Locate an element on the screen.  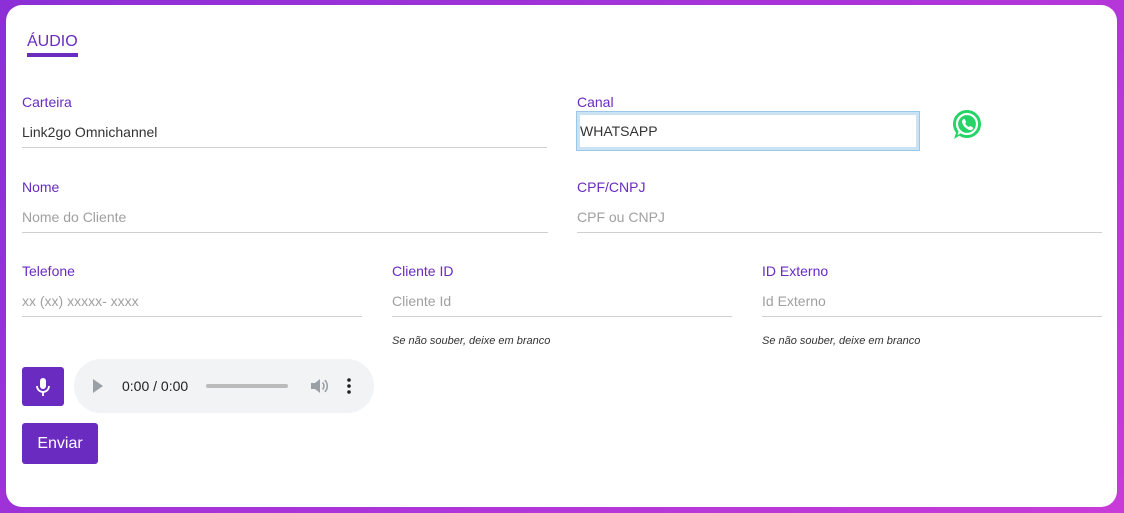
carteira-input is located at coordinates (284, 132).